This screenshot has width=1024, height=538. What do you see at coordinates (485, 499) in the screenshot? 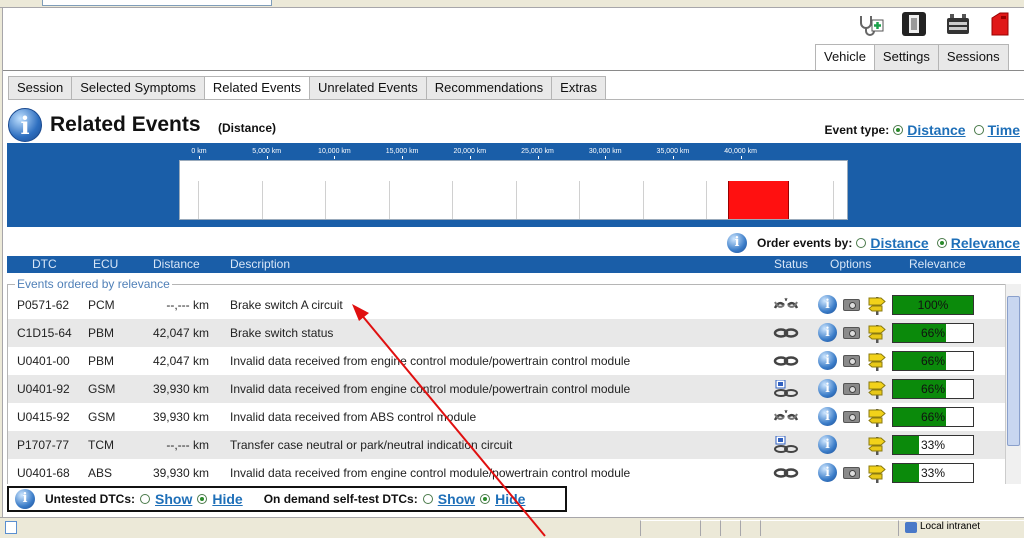
I see `ondemand-hide-radio` at bounding box center [485, 499].